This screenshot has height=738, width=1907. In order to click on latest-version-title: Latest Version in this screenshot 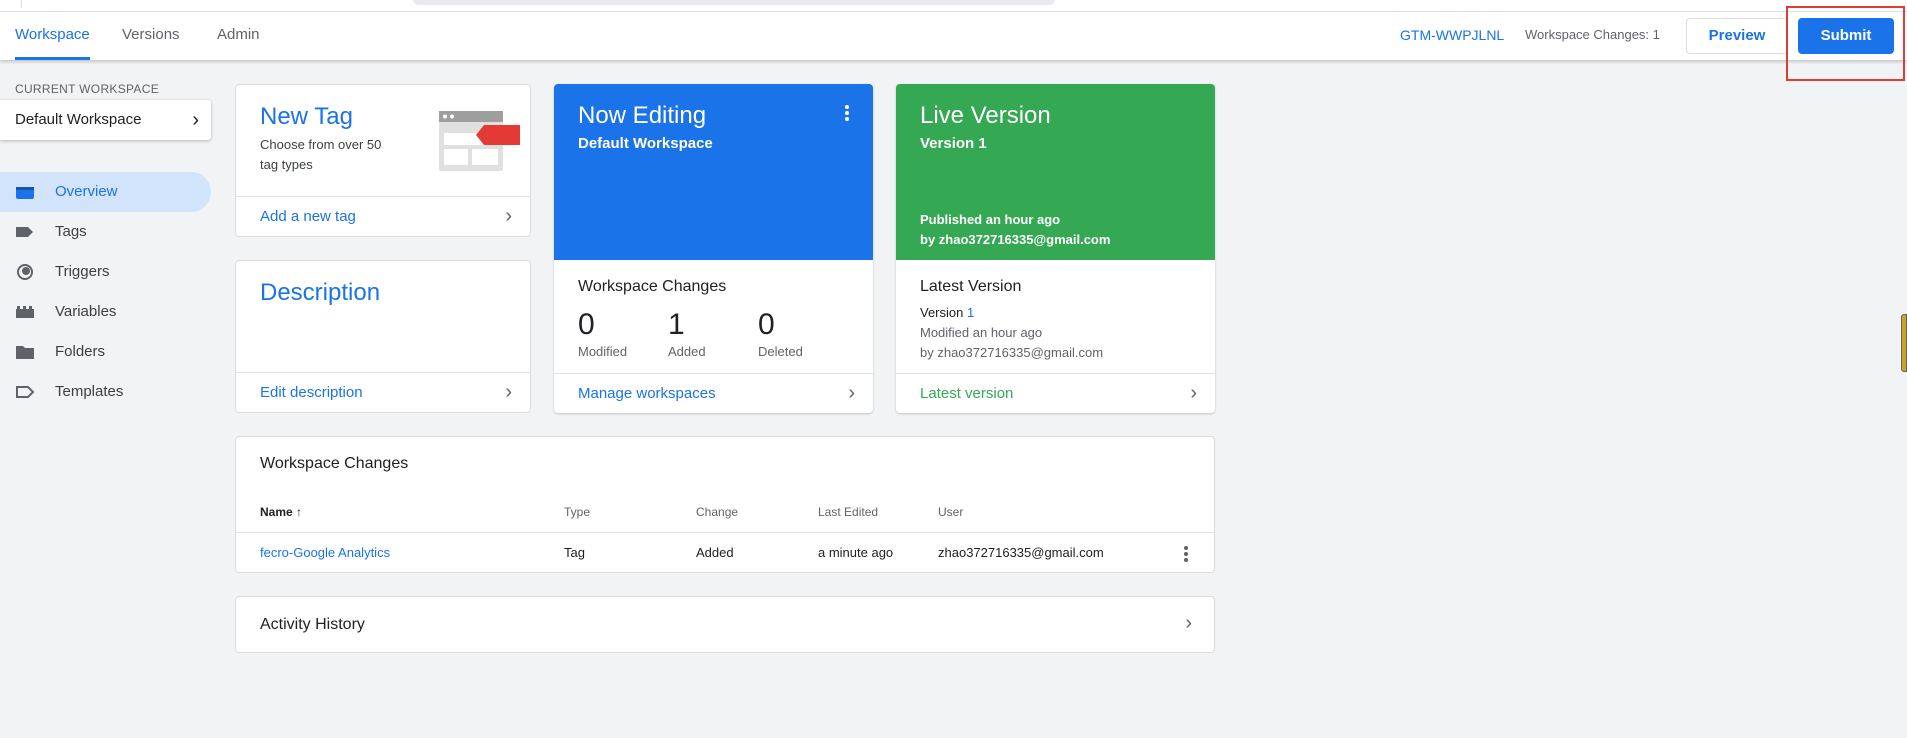, I will do `click(971, 286)`.